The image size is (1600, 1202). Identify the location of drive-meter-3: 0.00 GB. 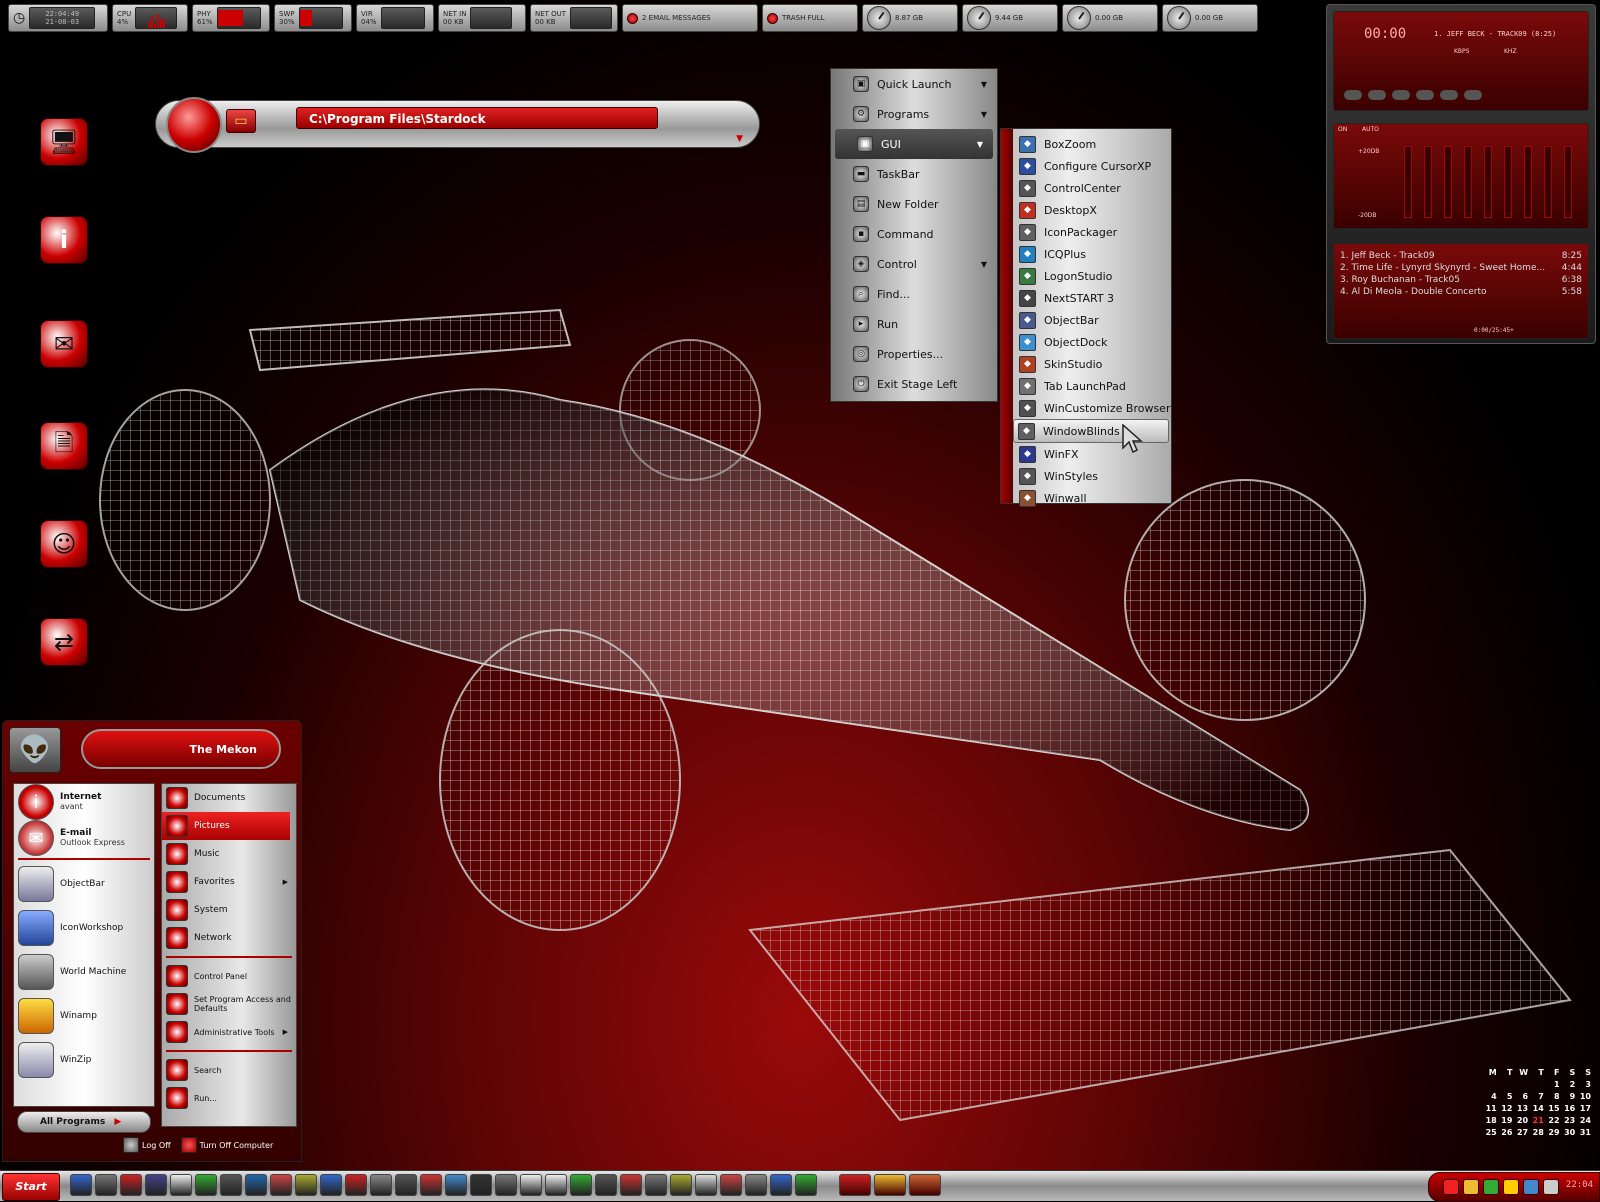
(1110, 18).